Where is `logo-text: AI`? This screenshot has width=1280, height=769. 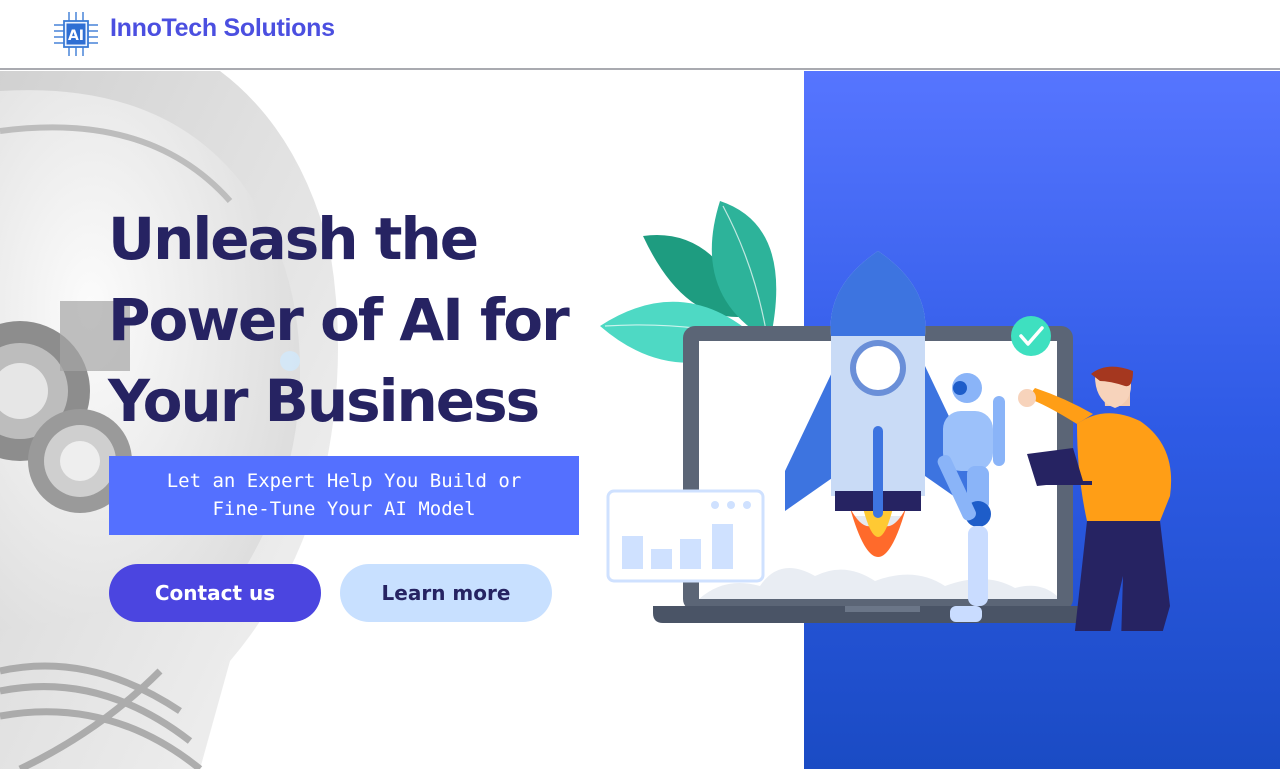
logo-text: AI is located at coordinates (76, 36).